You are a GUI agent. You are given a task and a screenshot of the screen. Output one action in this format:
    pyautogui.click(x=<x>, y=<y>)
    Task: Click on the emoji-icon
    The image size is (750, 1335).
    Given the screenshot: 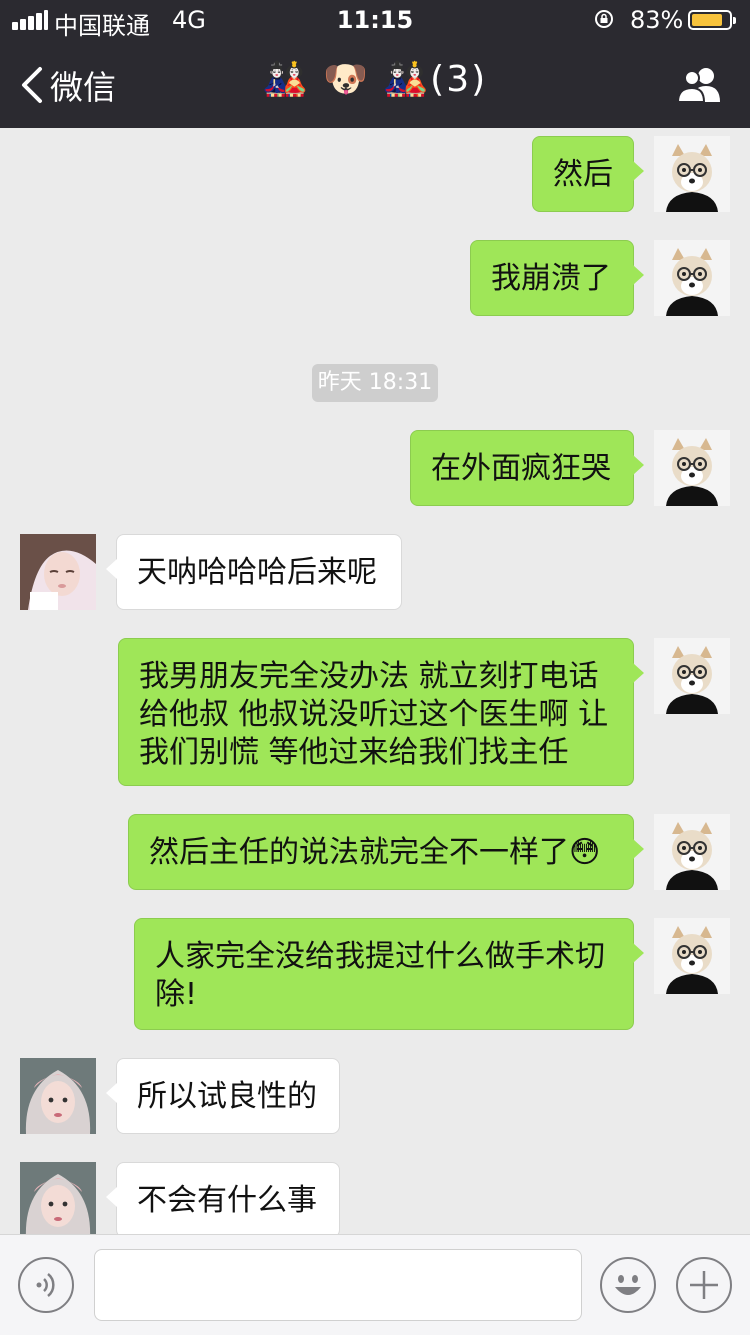 What is the action you would take?
    pyautogui.click(x=628, y=1285)
    